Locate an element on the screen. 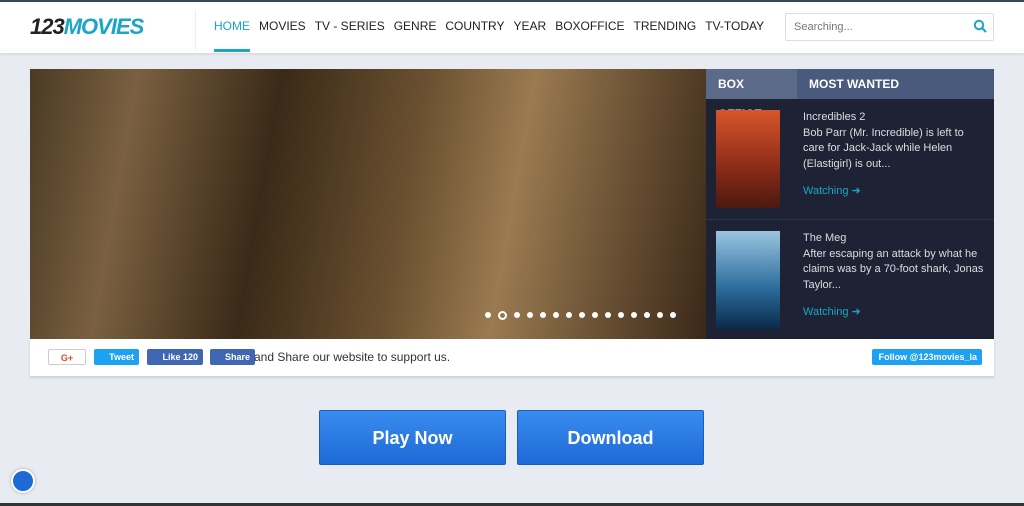  search-box is located at coordinates (889, 27).